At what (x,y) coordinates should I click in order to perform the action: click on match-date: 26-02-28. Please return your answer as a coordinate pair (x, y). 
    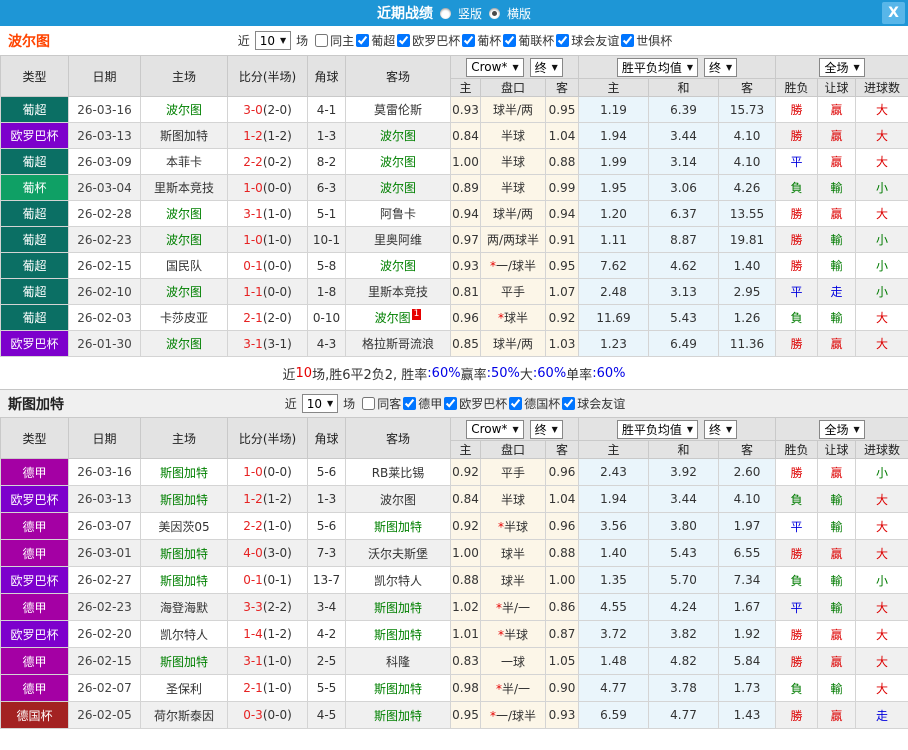
    Looking at the image, I should click on (104, 213).